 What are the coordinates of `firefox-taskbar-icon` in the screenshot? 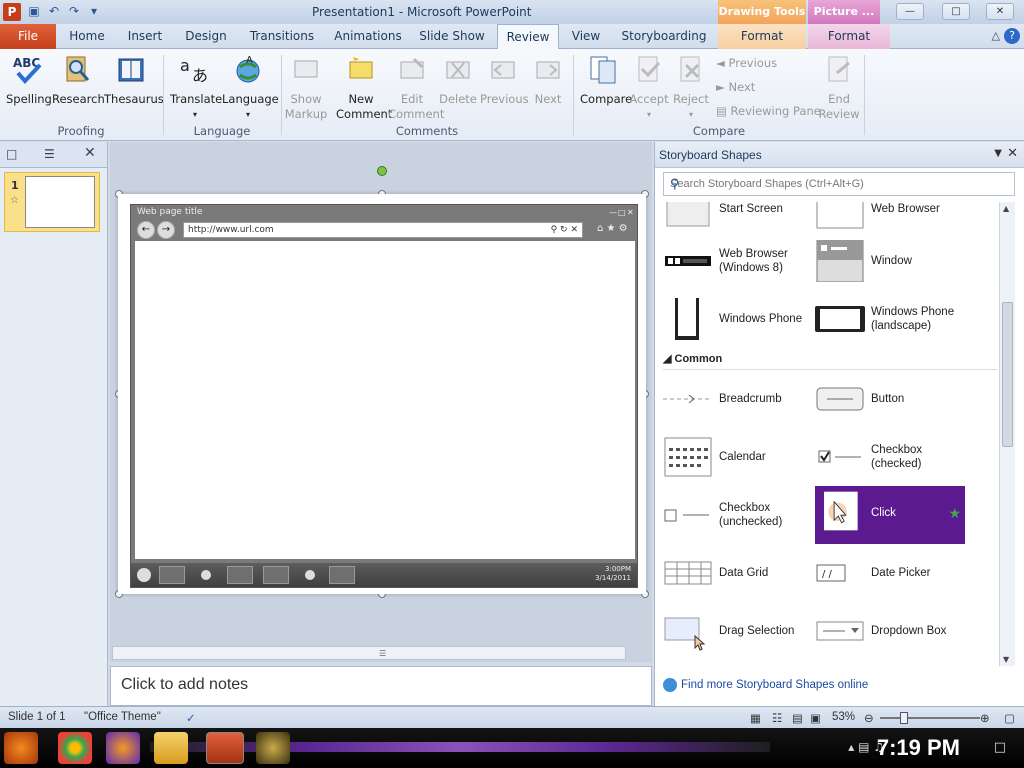 It's located at (123, 748).